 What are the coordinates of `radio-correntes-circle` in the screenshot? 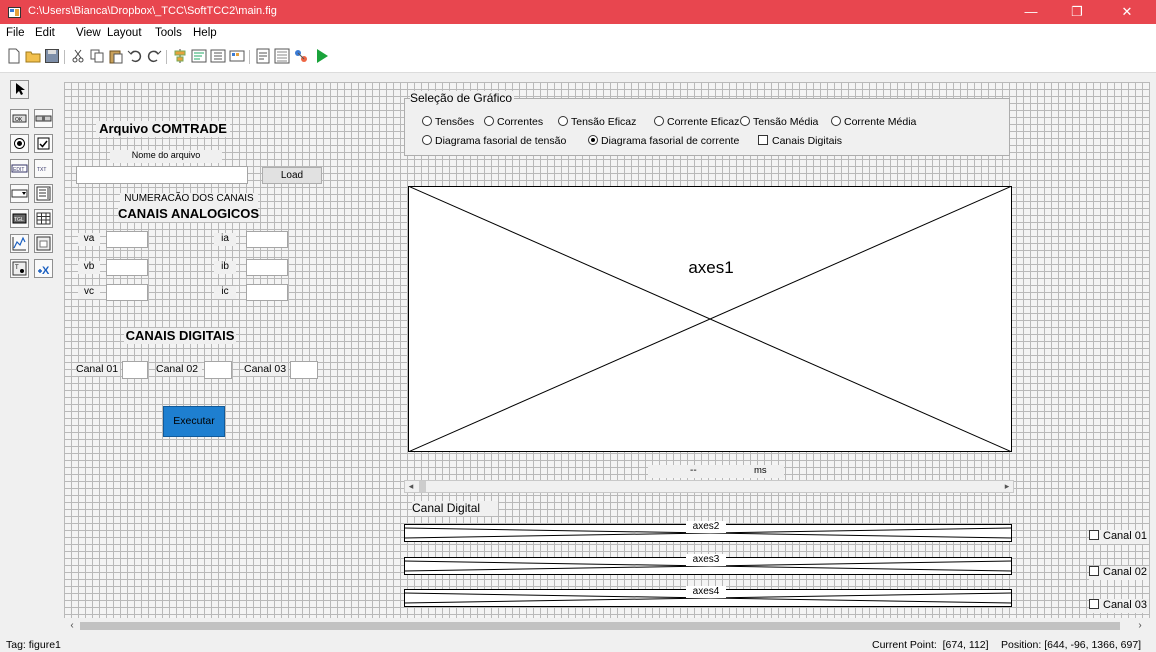 It's located at (489, 121).